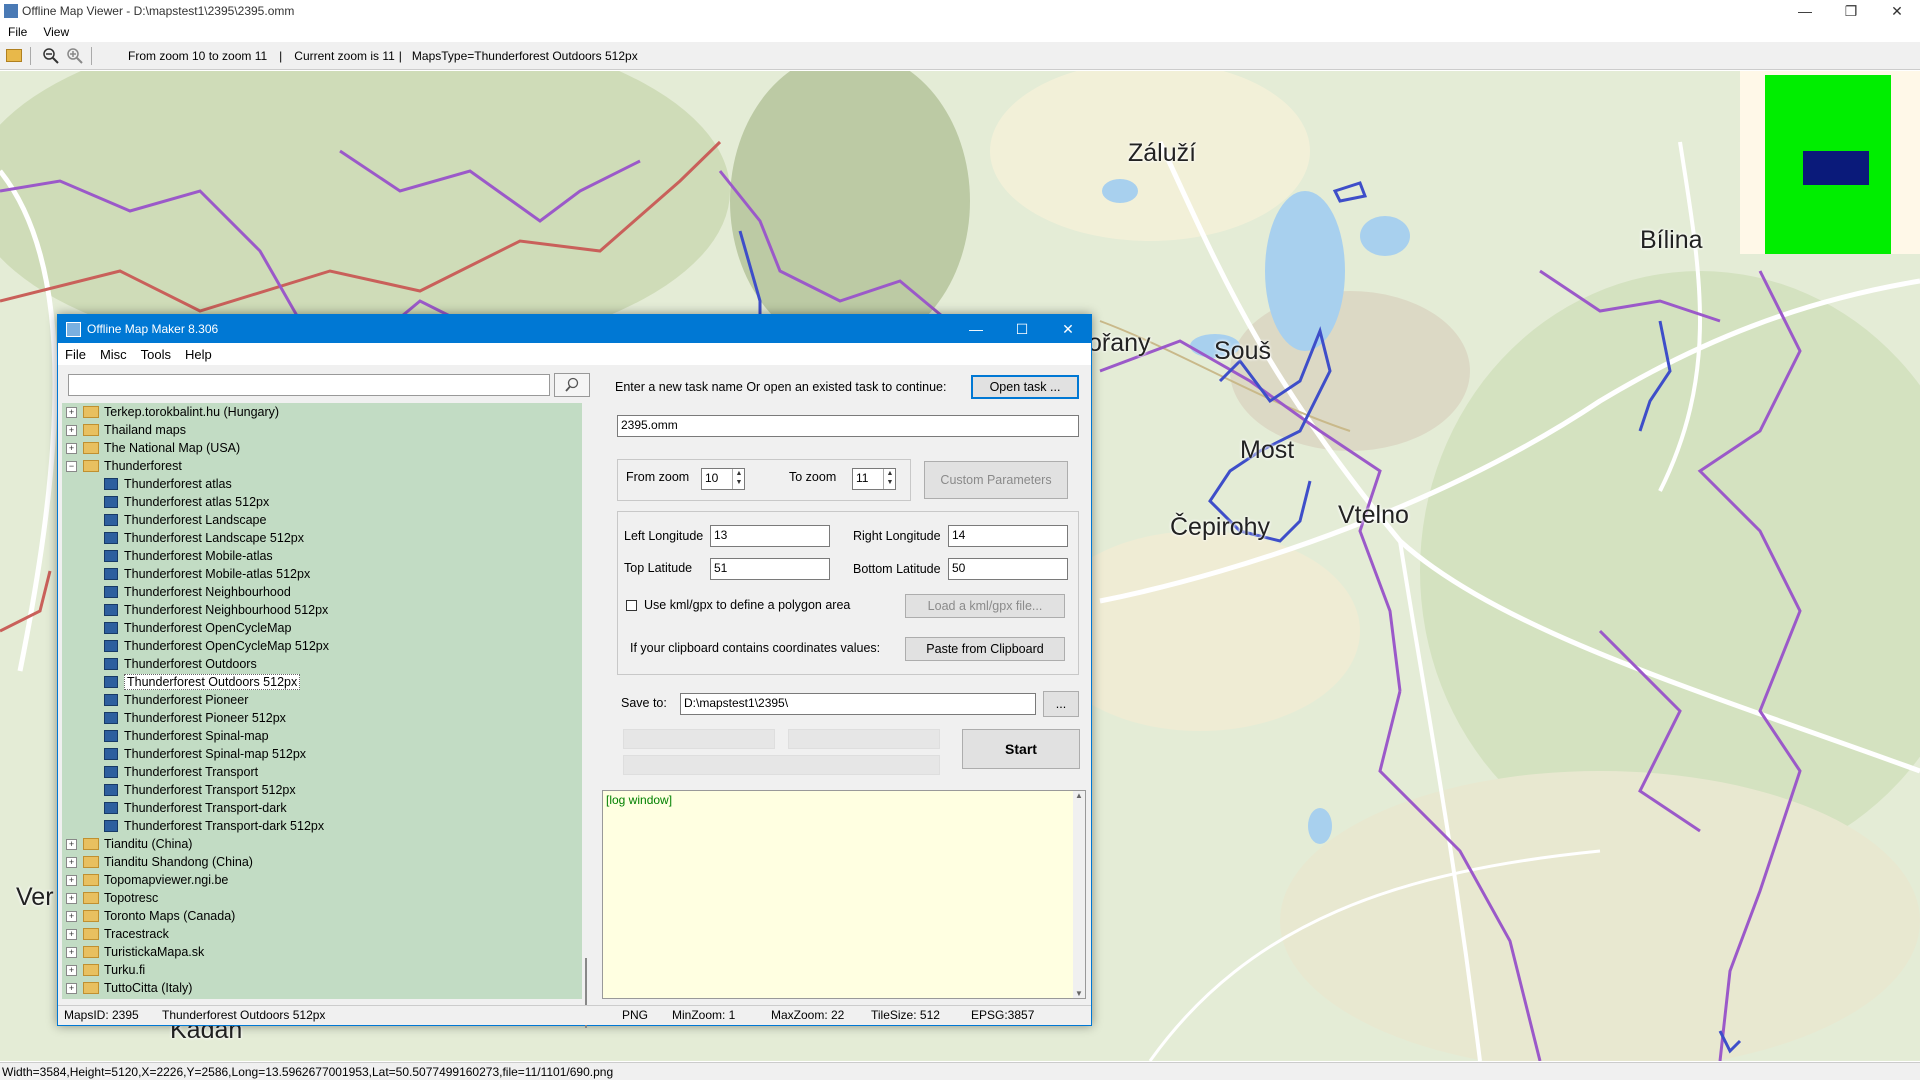  What do you see at coordinates (202, 682) in the screenshot?
I see `tree-map-row: Thunderforest Outdoors 512px` at bounding box center [202, 682].